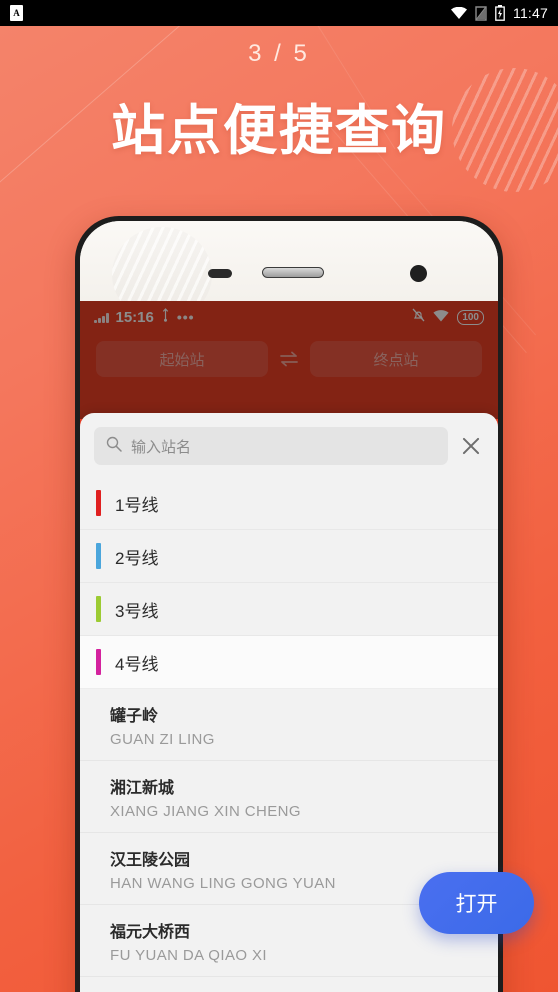  I want to click on open-button: 打开, so click(476, 903).